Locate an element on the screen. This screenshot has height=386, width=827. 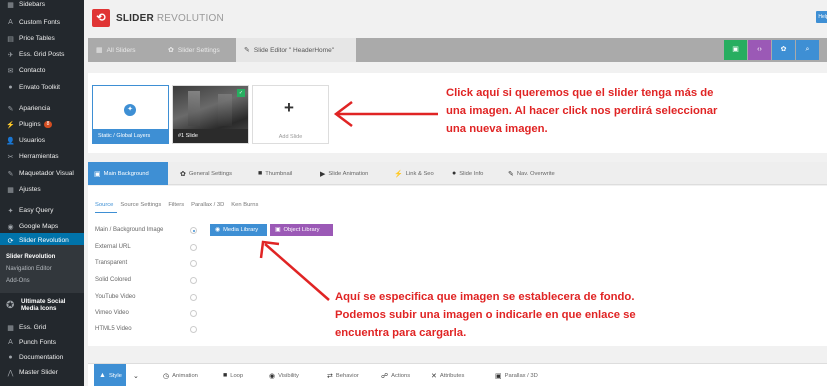
annotation-arrow-top is located at coordinates (385, 114).